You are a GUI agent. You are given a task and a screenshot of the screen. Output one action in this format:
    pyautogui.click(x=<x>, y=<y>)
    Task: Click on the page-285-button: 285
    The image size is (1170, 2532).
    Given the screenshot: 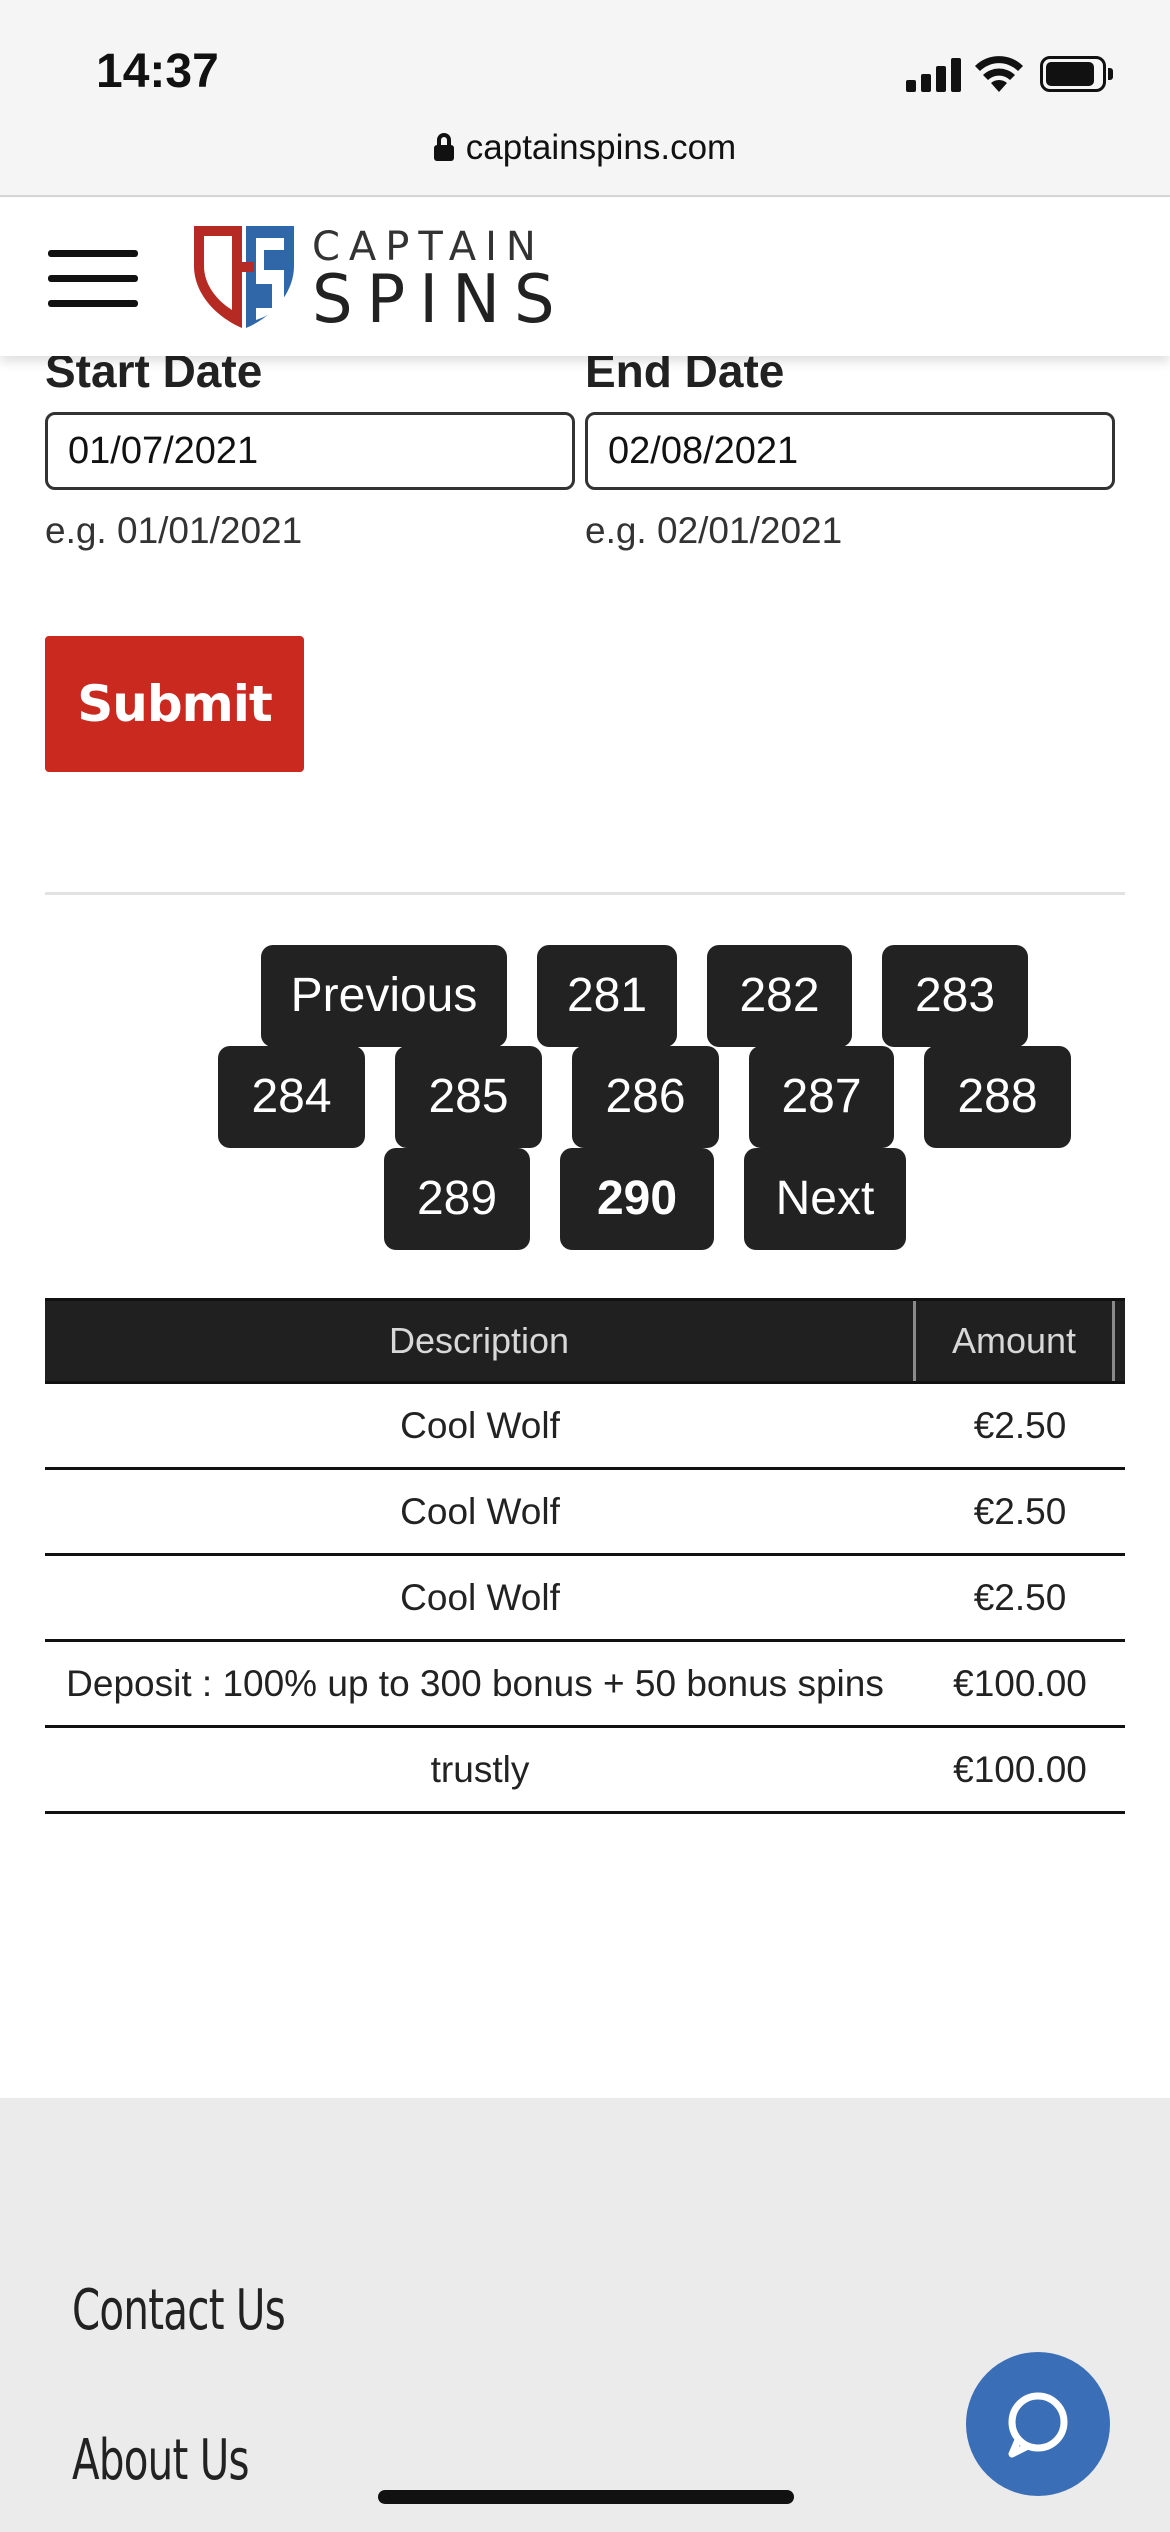 What is the action you would take?
    pyautogui.click(x=468, y=1097)
    